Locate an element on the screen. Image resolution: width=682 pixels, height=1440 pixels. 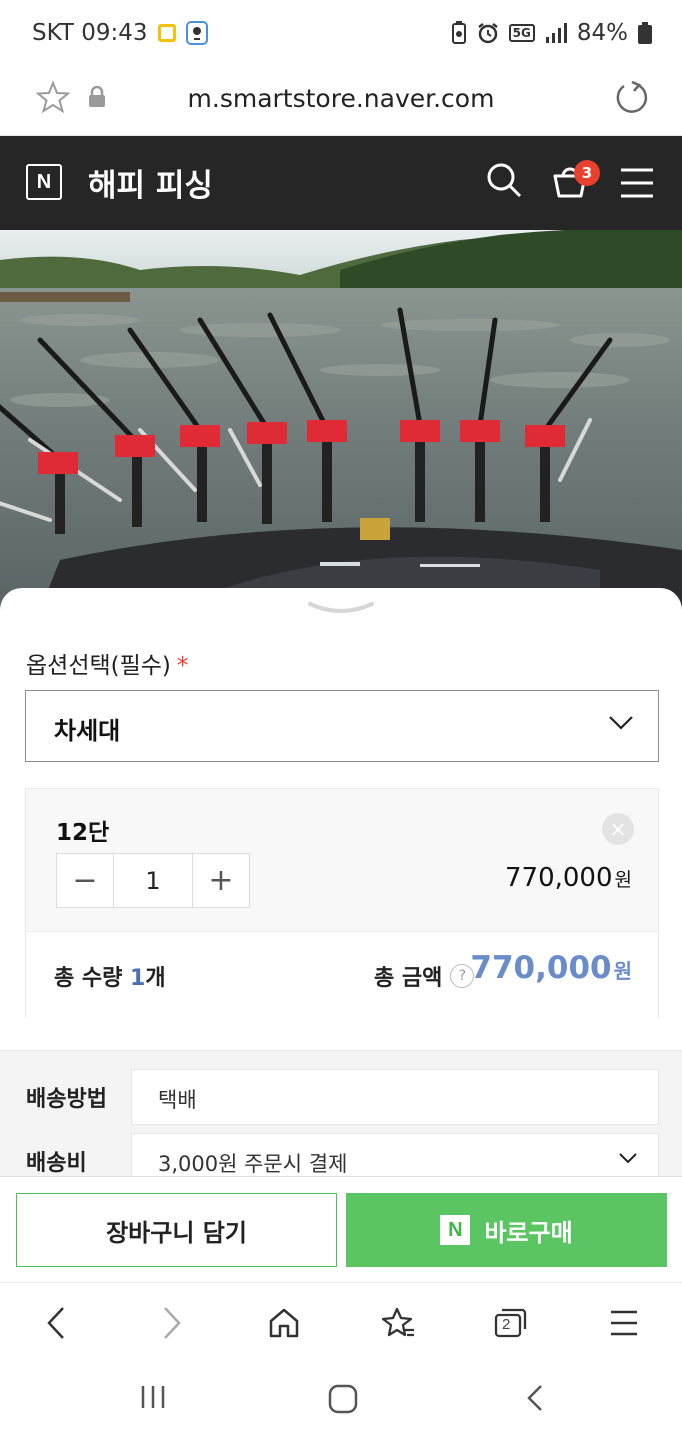
battery-icon is located at coordinates (645, 33).